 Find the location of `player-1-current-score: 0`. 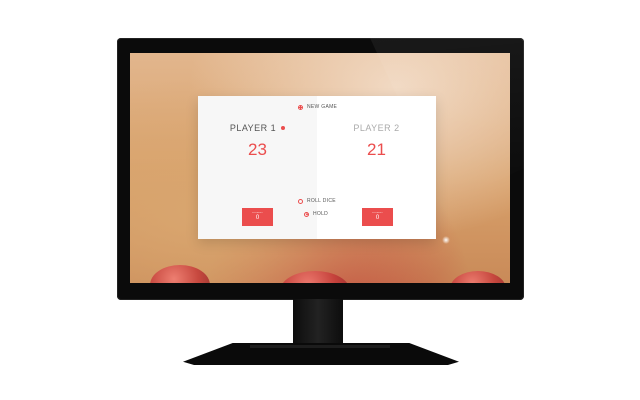

player-1-current-score: 0 is located at coordinates (257, 218).